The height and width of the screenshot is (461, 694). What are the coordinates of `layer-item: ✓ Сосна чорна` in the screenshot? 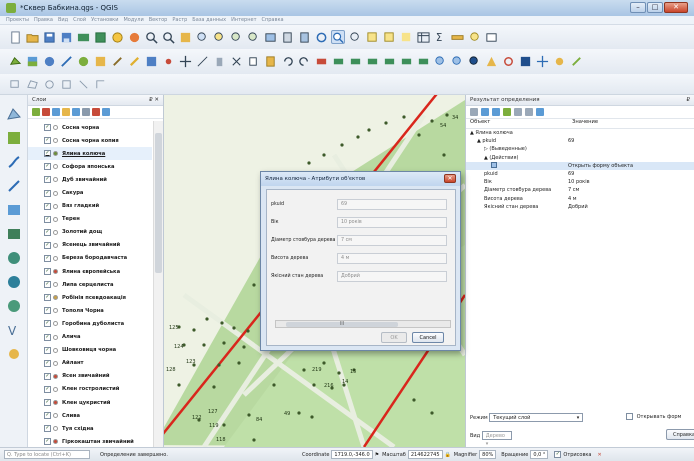 It's located at (90, 127).